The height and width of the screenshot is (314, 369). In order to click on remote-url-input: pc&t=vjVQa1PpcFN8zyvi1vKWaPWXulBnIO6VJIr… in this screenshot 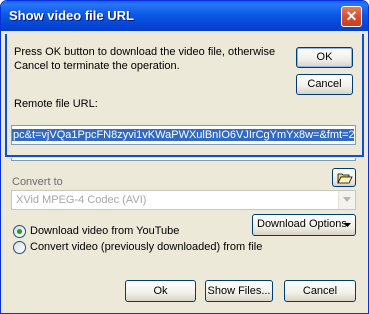, I will do `click(183, 135)`.